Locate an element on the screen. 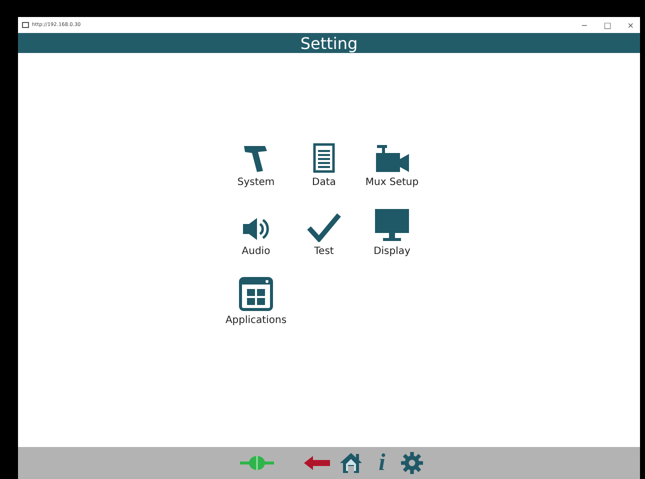  setting-label: Applications is located at coordinates (256, 320).